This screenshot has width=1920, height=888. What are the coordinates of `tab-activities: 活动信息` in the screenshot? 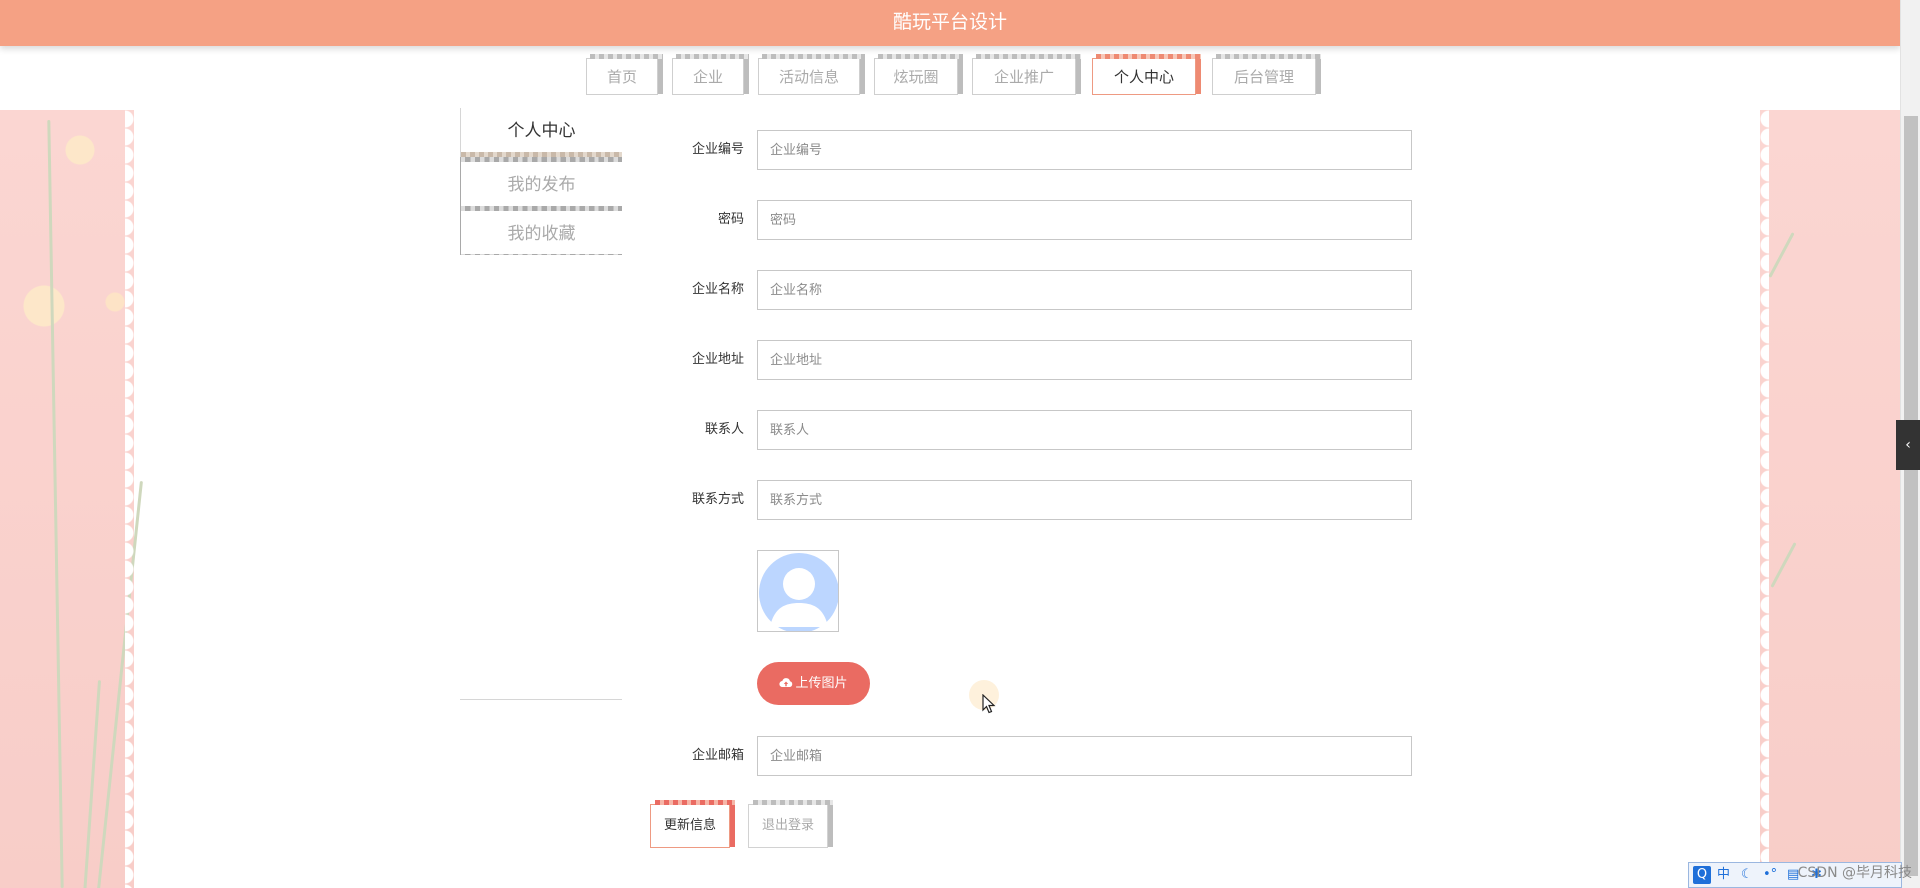 It's located at (811, 74).